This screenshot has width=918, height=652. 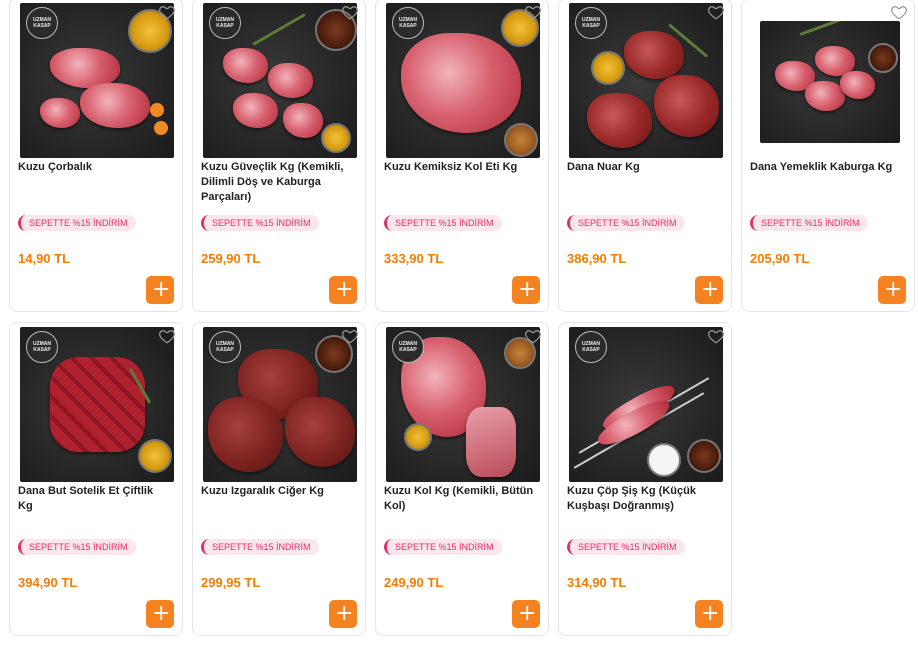 What do you see at coordinates (231, 258) in the screenshot?
I see `product-price: 259,90 TL` at bounding box center [231, 258].